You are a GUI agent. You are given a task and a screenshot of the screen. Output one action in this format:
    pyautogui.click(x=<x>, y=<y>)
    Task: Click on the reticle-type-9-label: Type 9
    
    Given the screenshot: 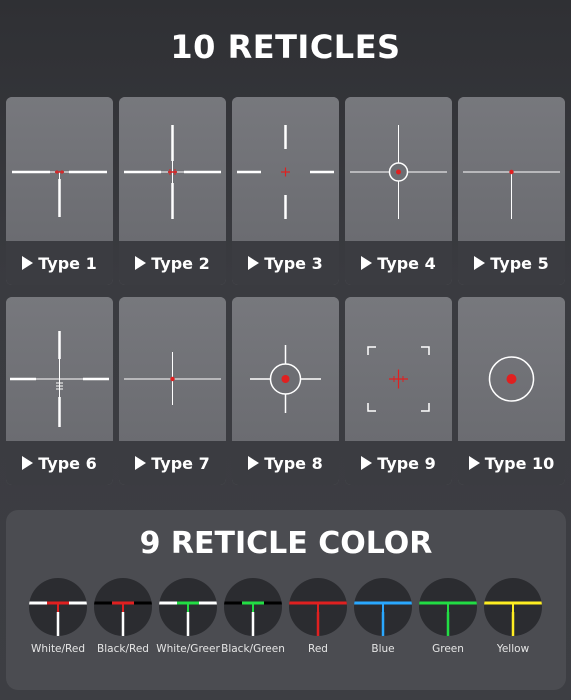 What is the action you would take?
    pyautogui.click(x=398, y=463)
    